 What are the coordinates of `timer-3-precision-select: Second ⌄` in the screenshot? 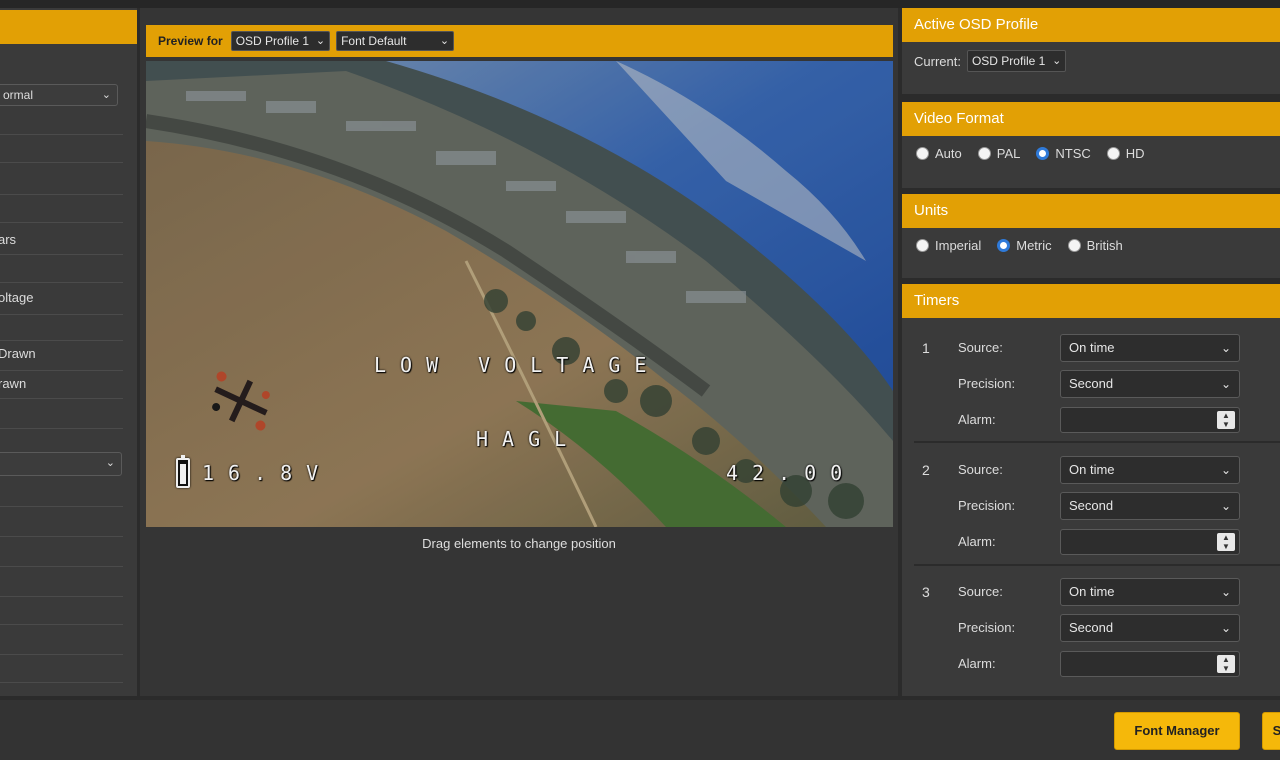 It's located at (1150, 628).